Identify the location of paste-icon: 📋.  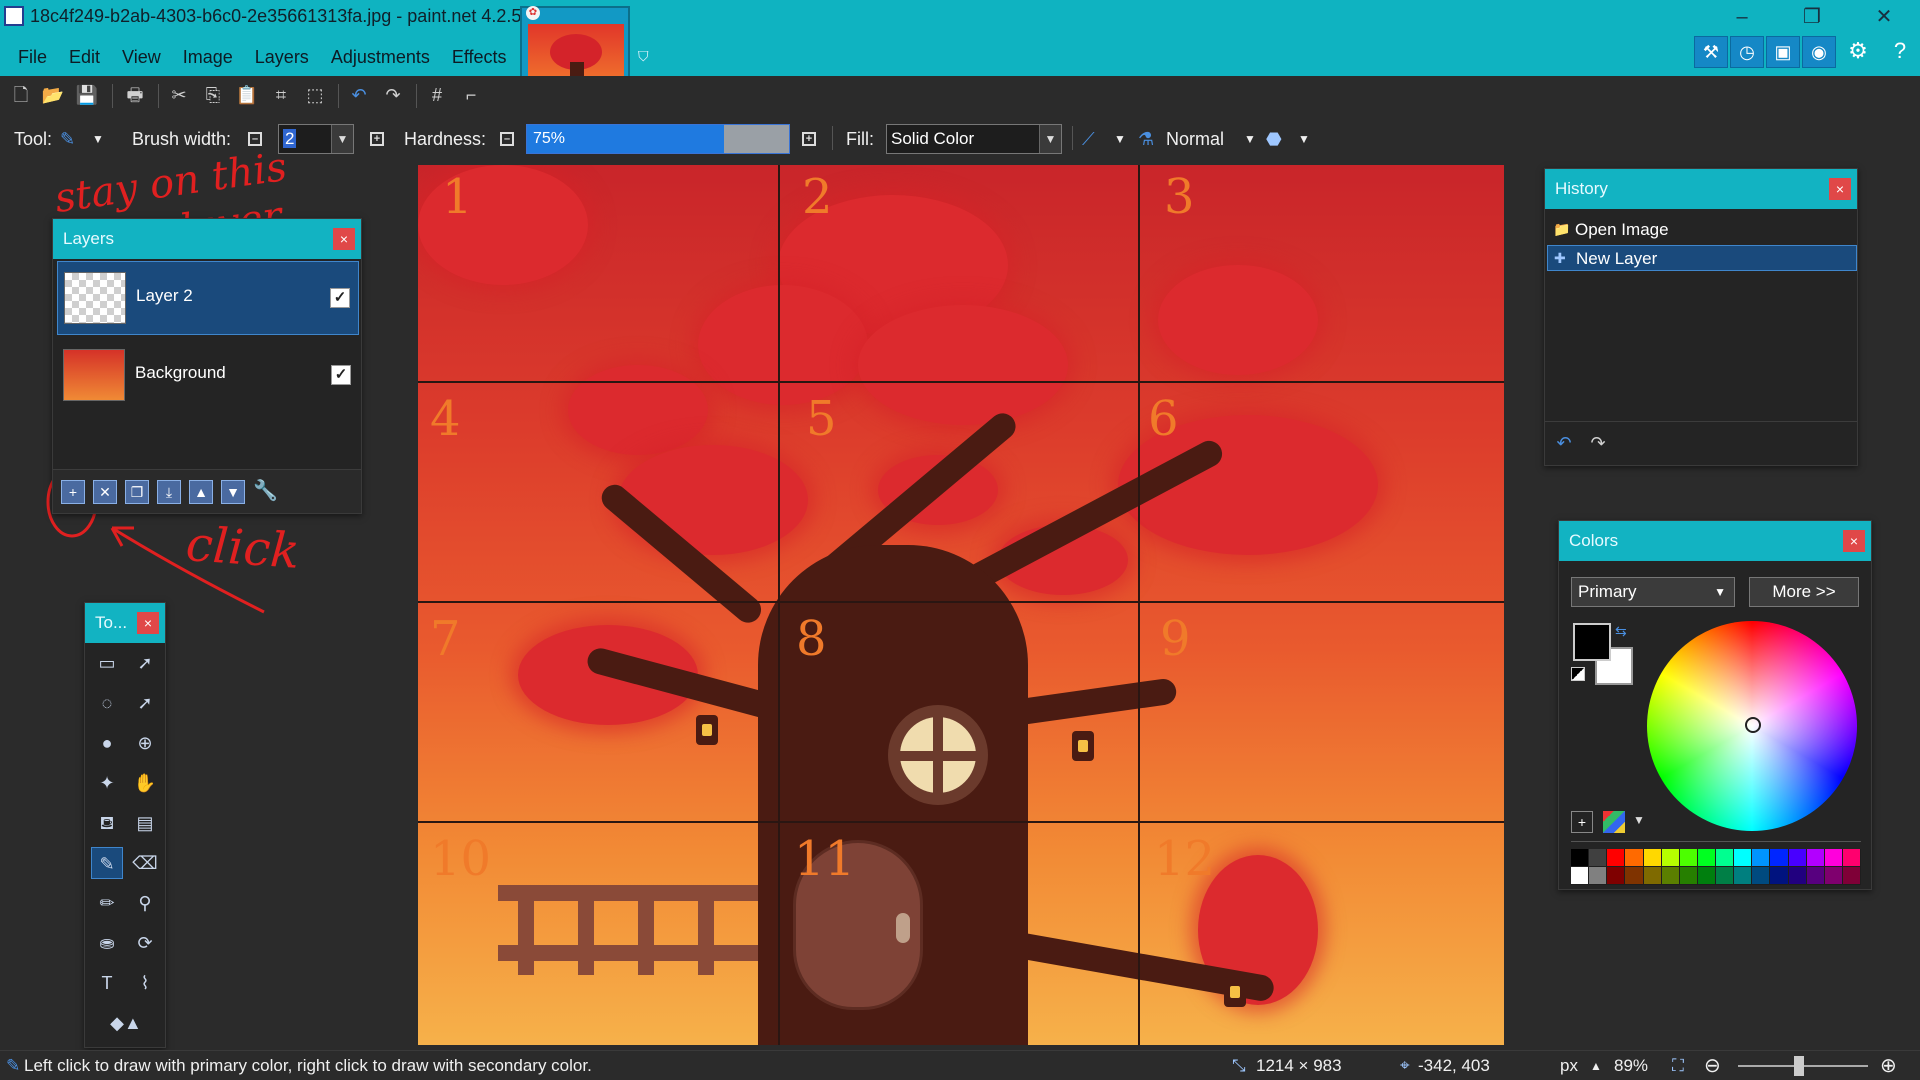
(247, 95).